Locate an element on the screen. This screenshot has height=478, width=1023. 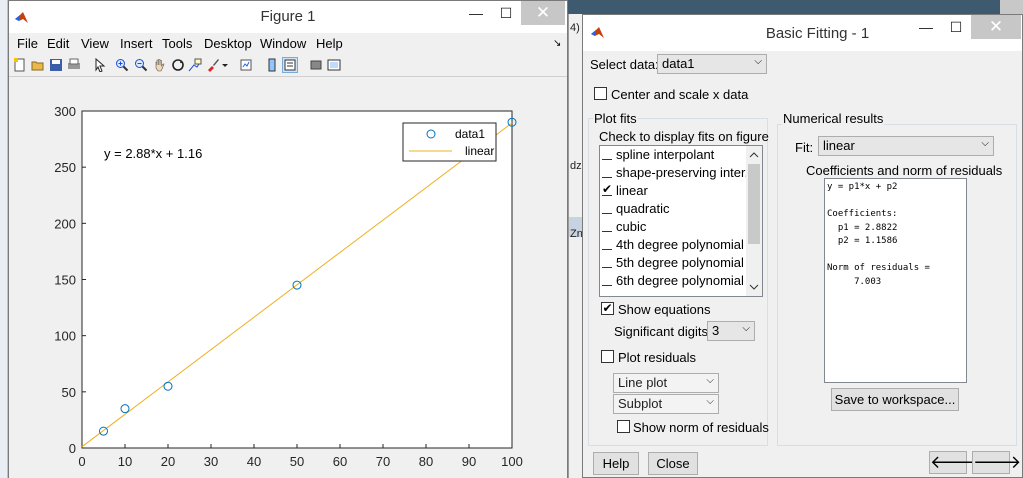
menu-insert: Insert is located at coordinates (136, 43).